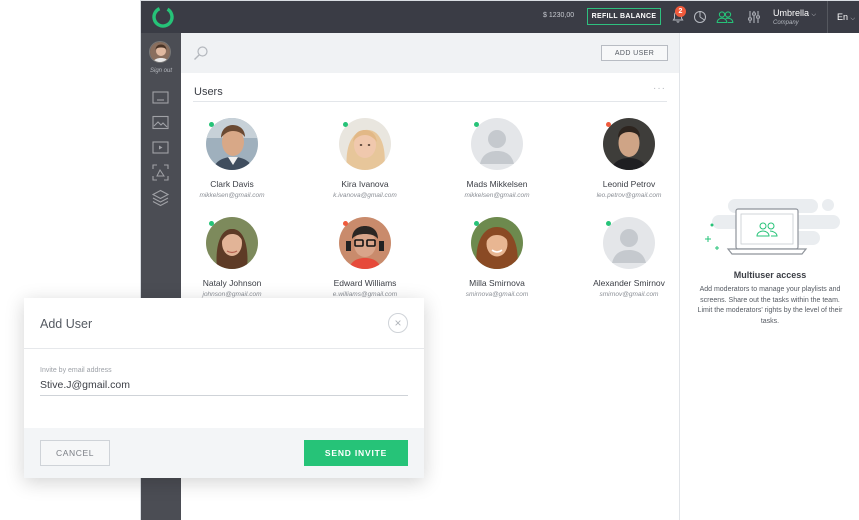  I want to click on user-name: Nataly Johnson, so click(232, 283).